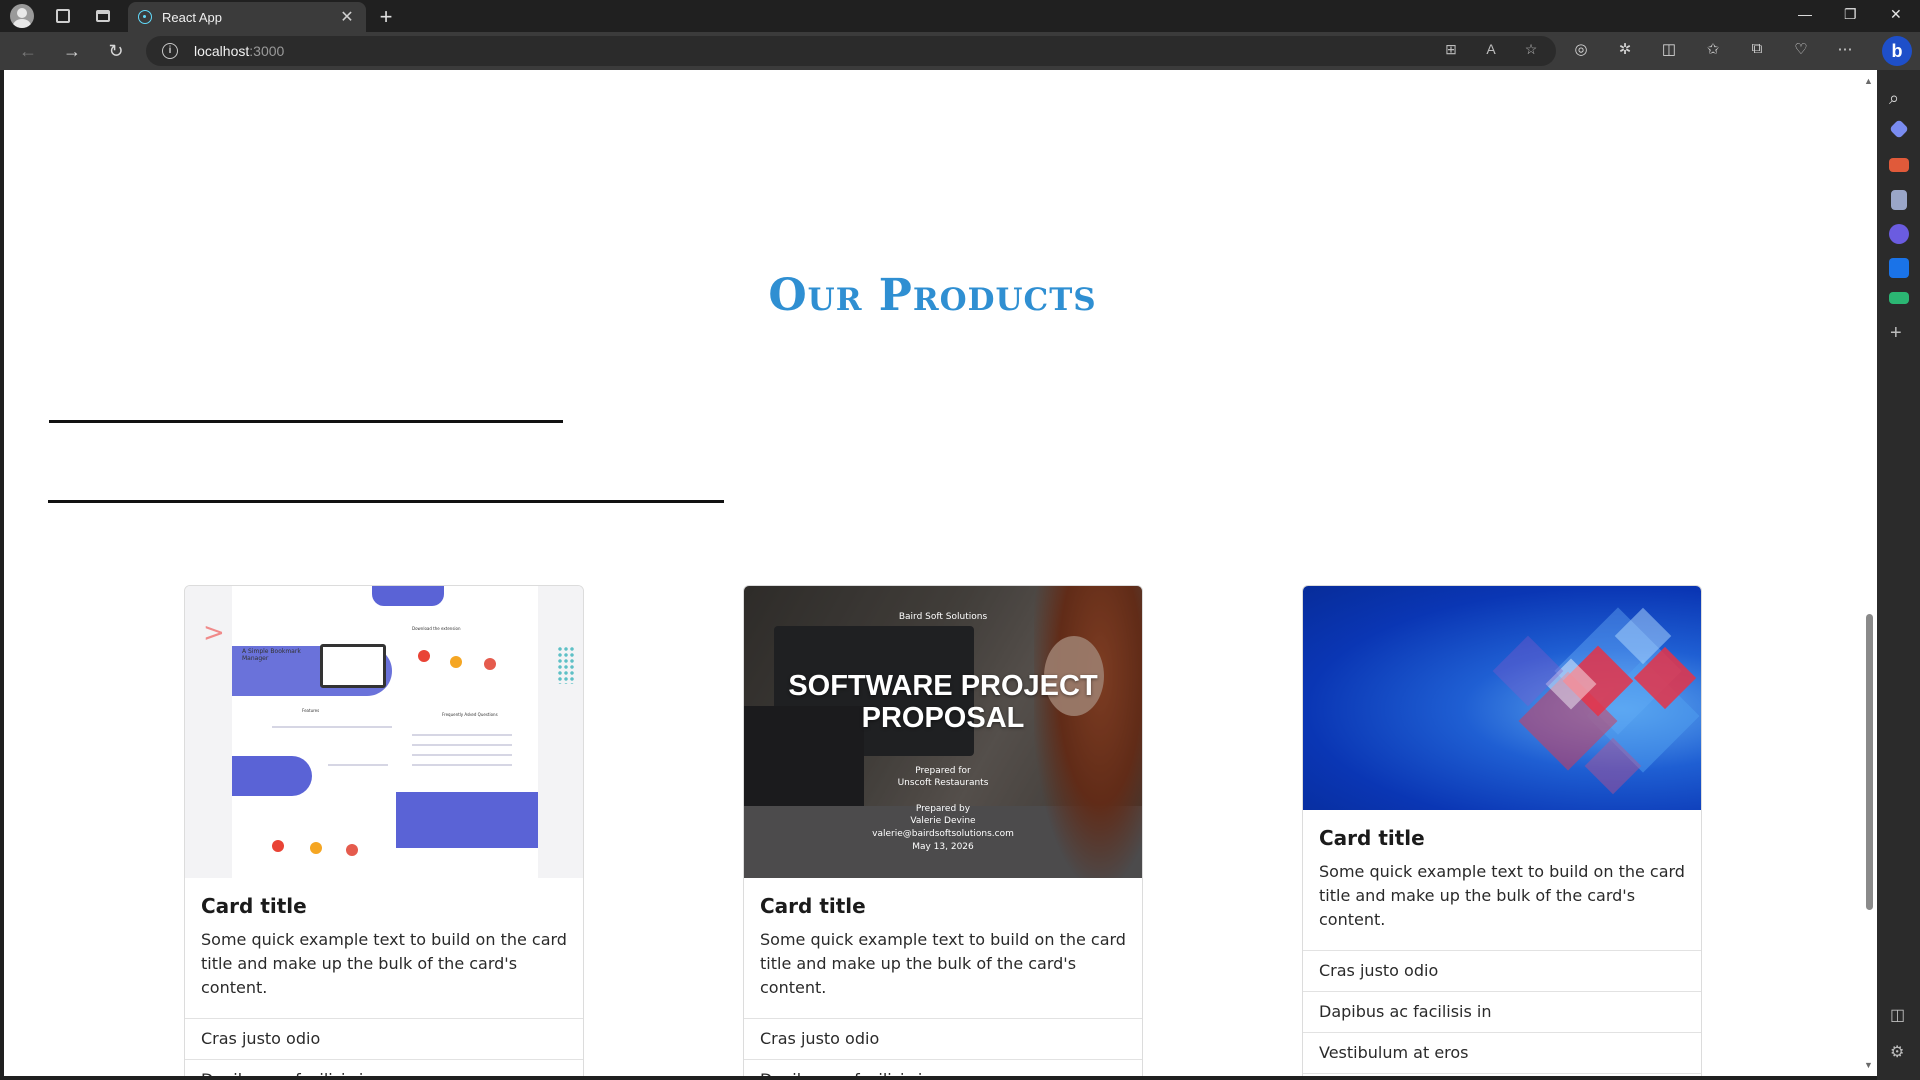 Image resolution: width=1920 pixels, height=1080 pixels. What do you see at coordinates (1868, 81) in the screenshot?
I see `scroll-up-icon: ▲` at bounding box center [1868, 81].